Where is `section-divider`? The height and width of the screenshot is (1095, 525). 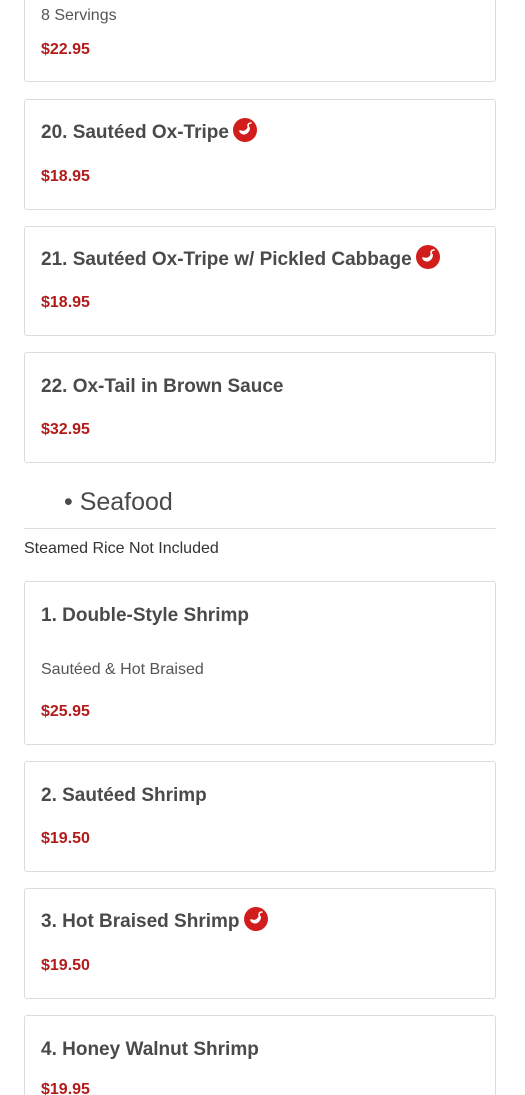
section-divider is located at coordinates (260, 528).